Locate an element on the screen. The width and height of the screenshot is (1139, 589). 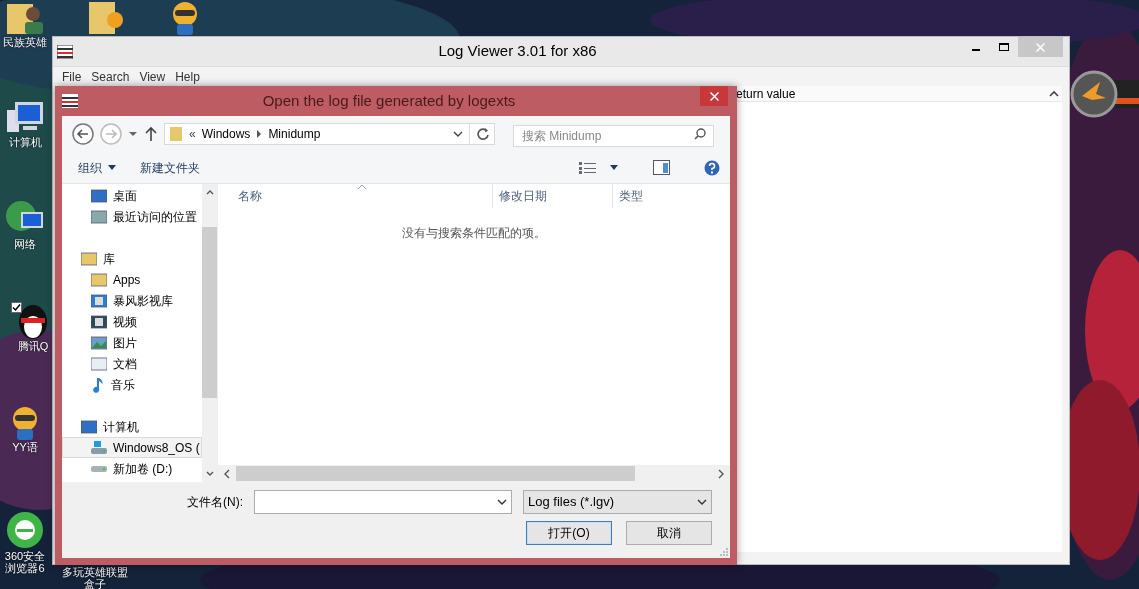
open-button: 打开(O) is located at coordinates (569, 533).